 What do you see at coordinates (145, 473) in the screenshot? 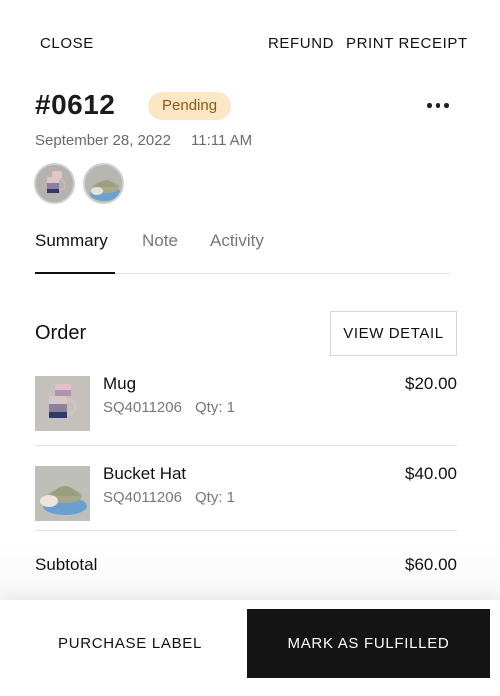
I see `item-name: Bucket Hat` at bounding box center [145, 473].